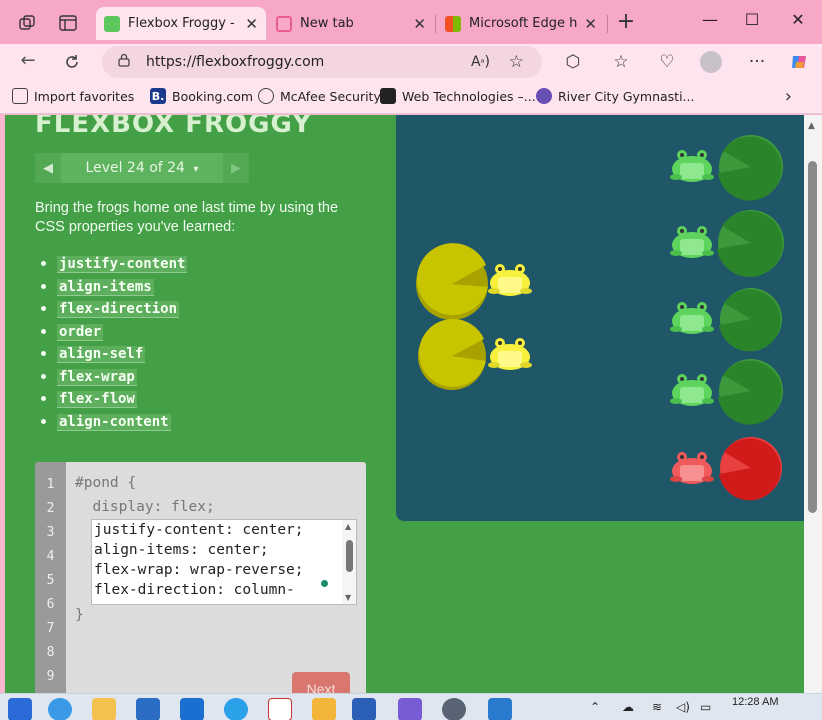 This screenshot has height=720, width=822. What do you see at coordinates (125, 62) in the screenshot?
I see `lock-icon` at bounding box center [125, 62].